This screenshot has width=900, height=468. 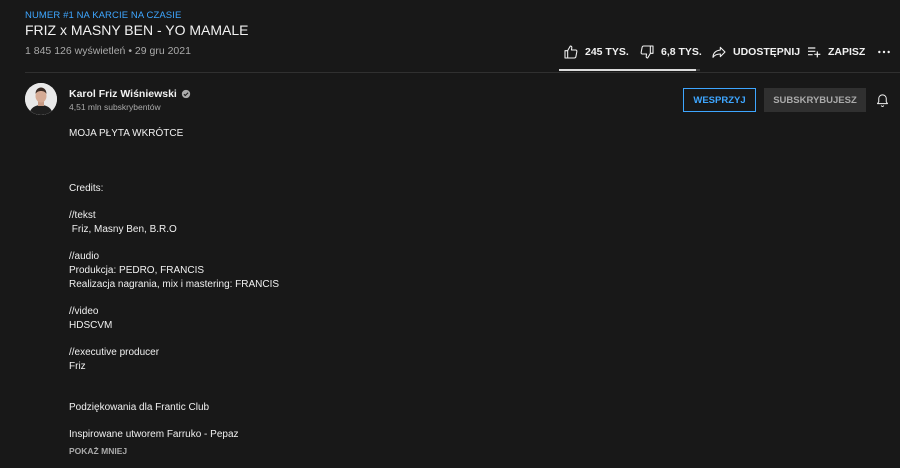 I want to click on avatar-image, so click(x=41, y=99).